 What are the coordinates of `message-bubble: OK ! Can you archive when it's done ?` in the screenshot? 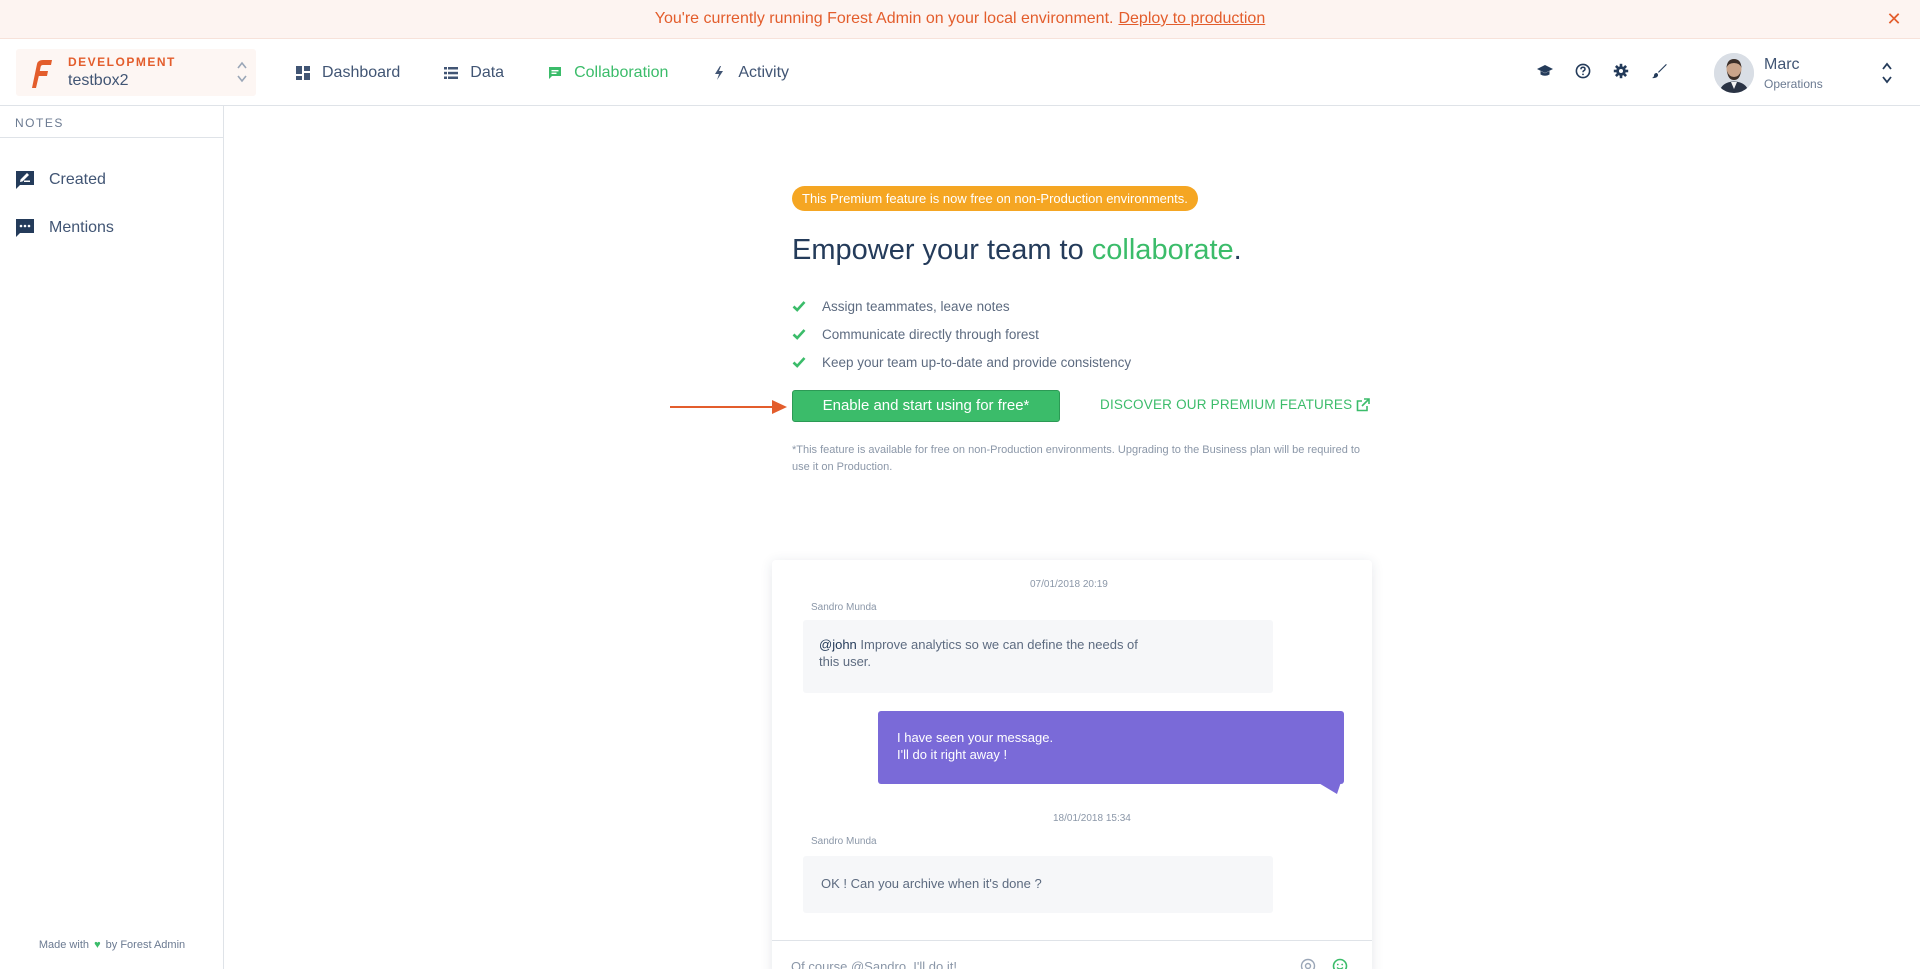 It's located at (1038, 884).